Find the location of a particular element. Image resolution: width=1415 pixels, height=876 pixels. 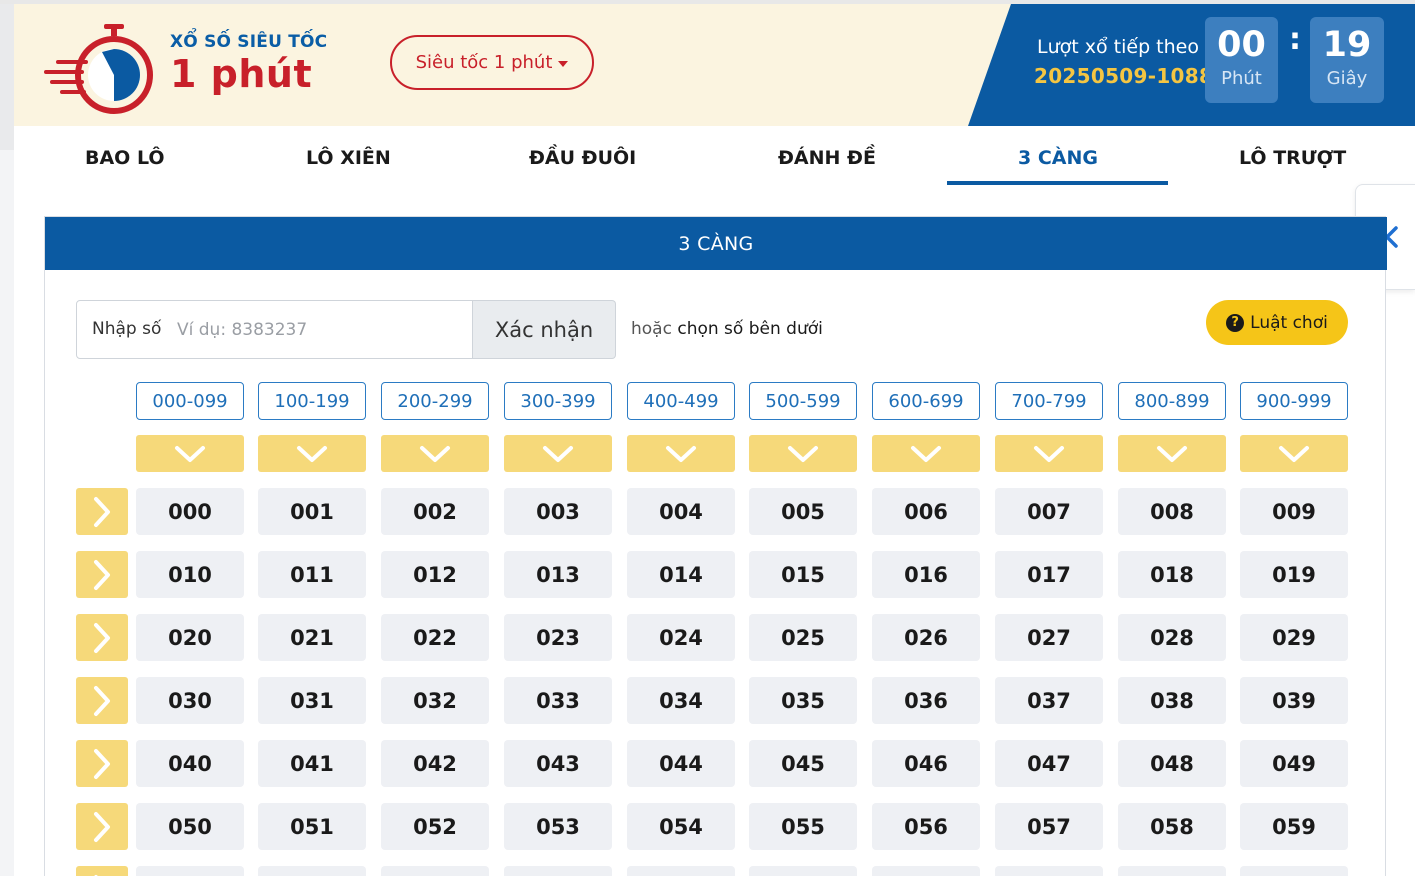

number-cell-046: 046 is located at coordinates (926, 763).